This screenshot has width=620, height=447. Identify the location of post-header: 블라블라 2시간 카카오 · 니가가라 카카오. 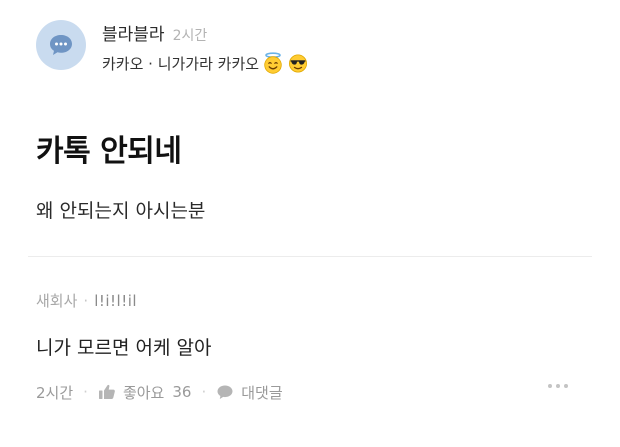
(172, 48).